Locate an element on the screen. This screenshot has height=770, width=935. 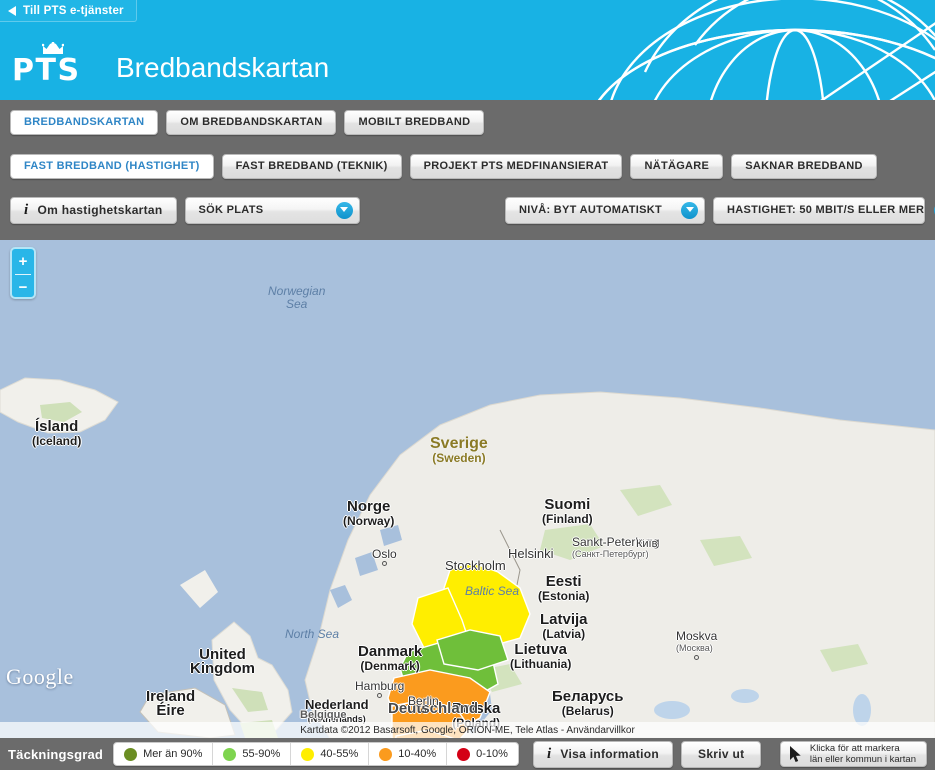
filter-tab-fast-bredband-teknik: FAST BREDBAND (TEKNIK) is located at coordinates (311, 166).